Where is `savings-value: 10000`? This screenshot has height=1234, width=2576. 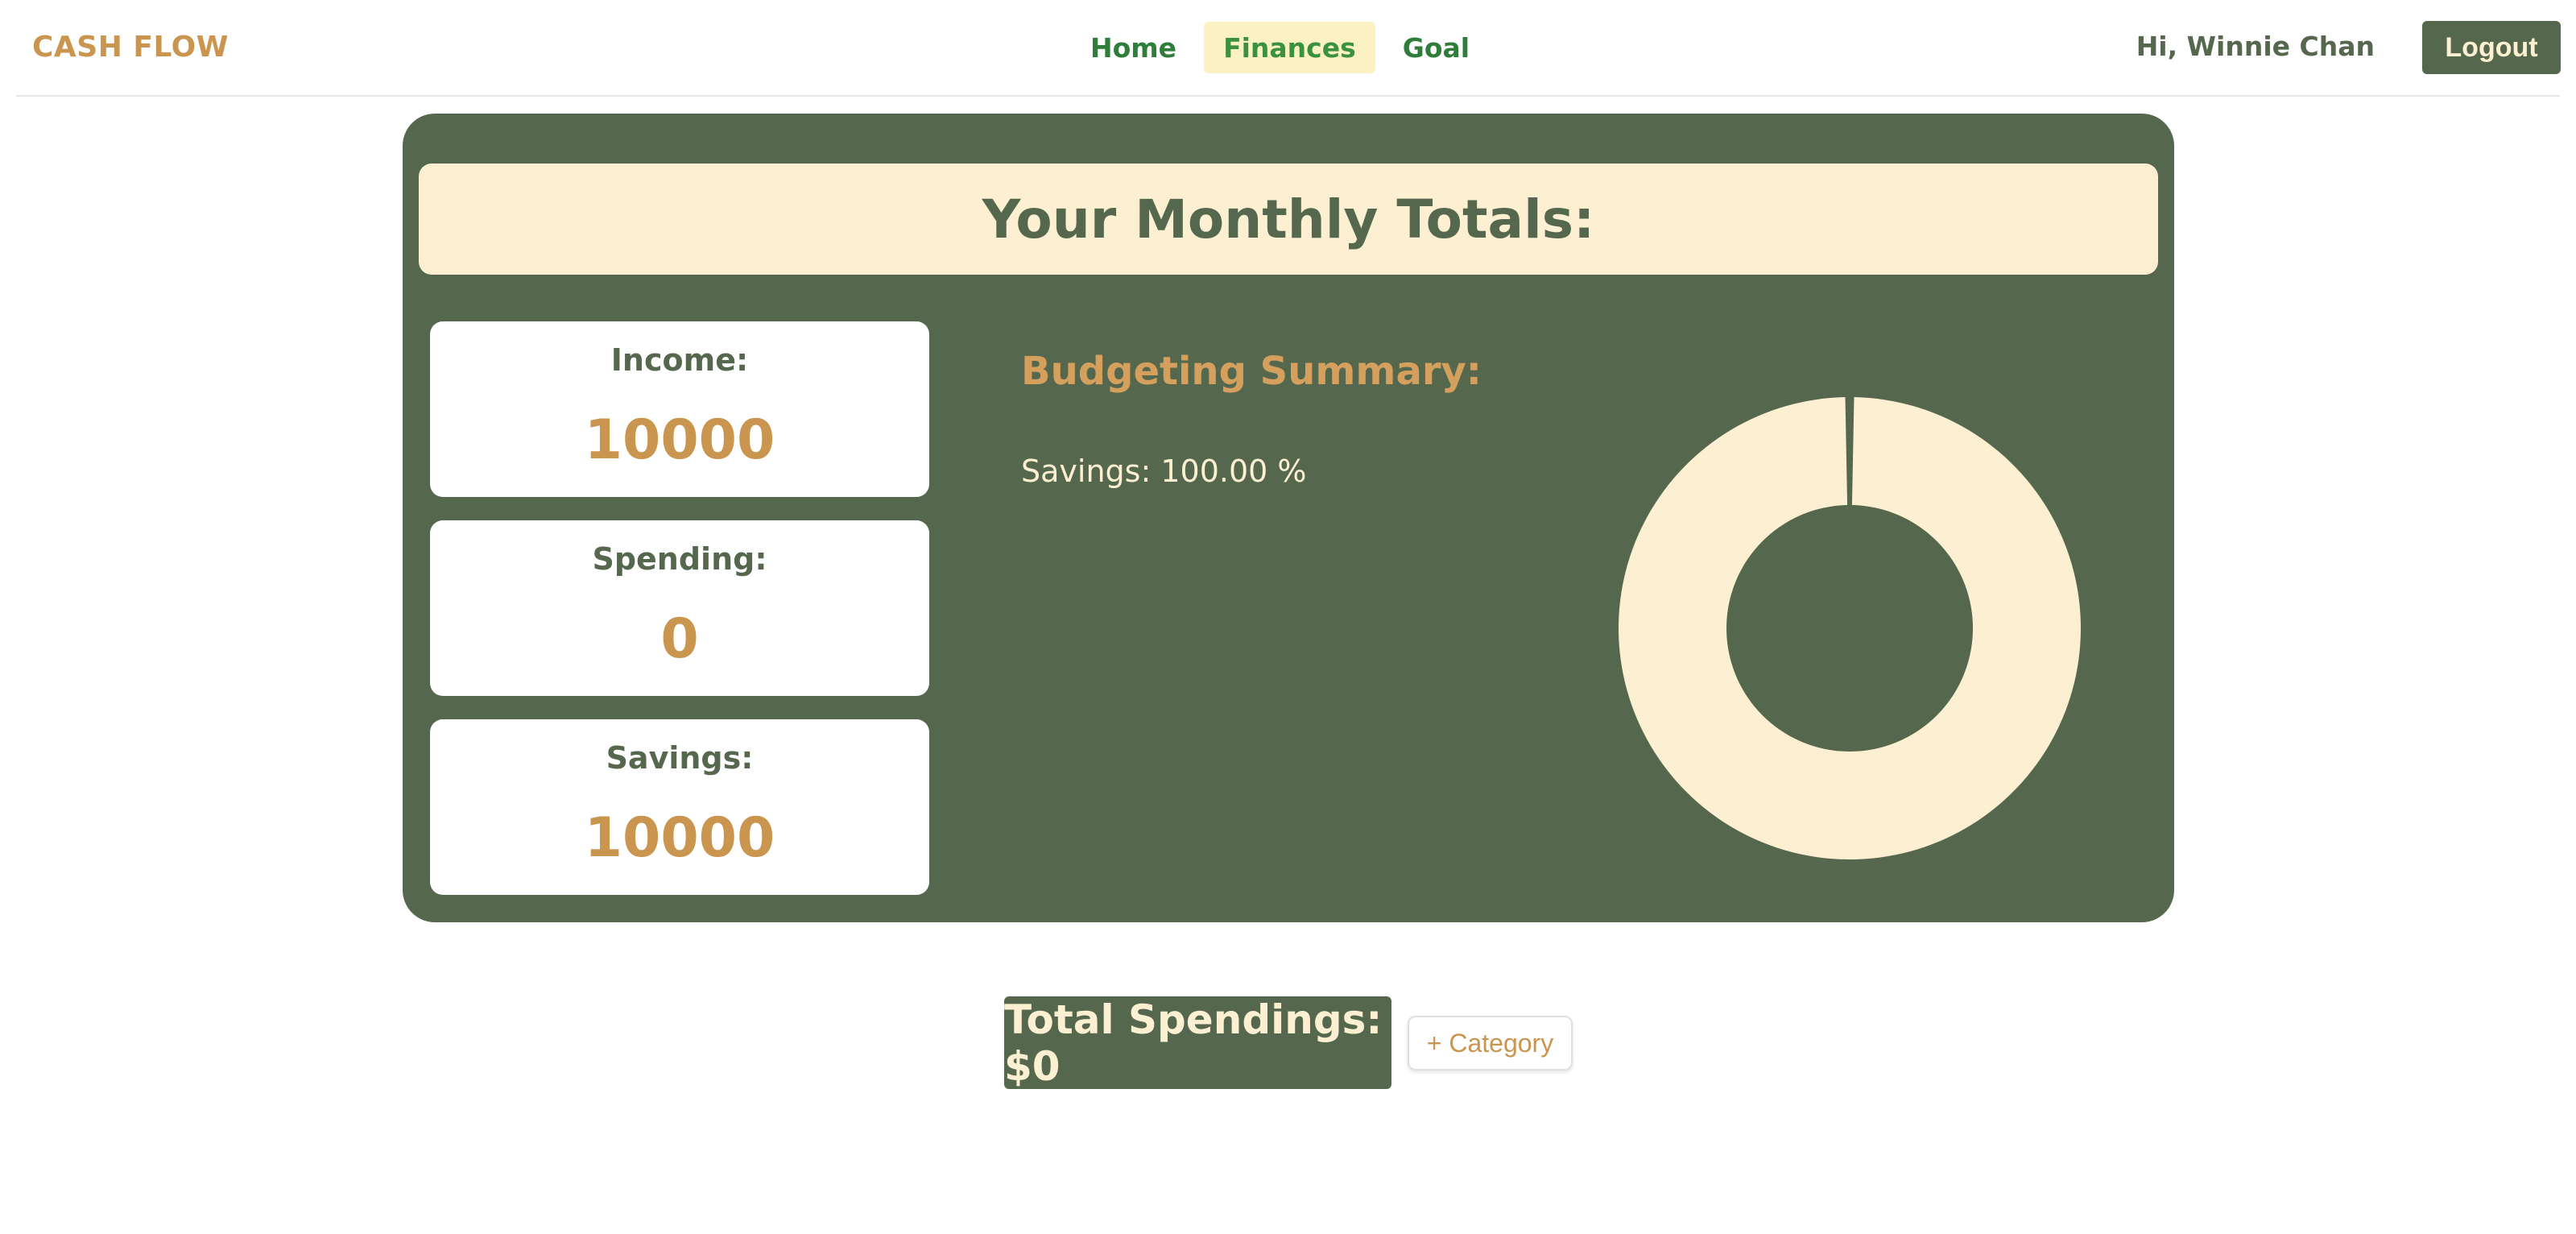 savings-value: 10000 is located at coordinates (680, 838).